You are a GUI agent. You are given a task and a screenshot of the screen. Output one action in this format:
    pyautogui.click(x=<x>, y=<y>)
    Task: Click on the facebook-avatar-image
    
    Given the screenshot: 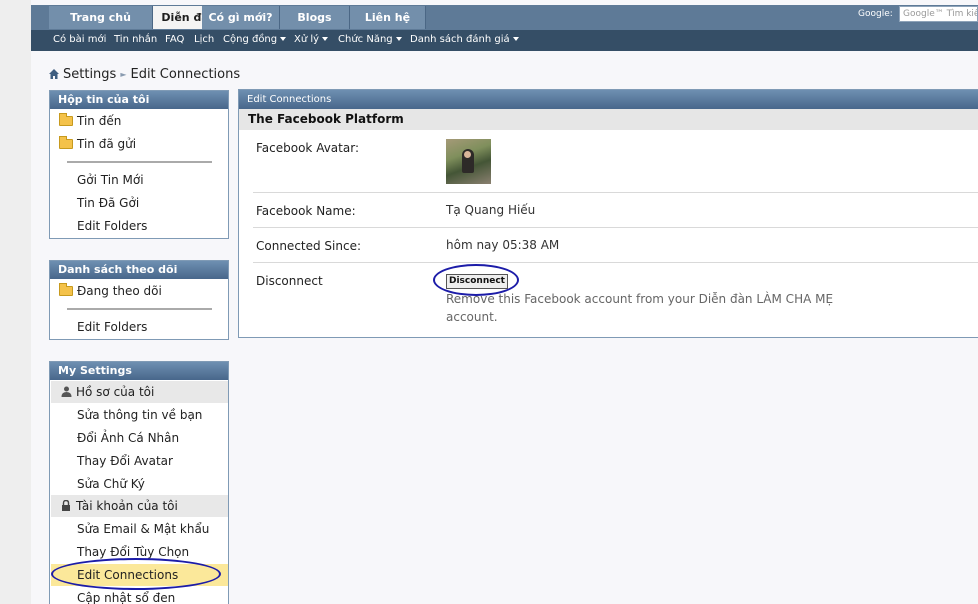 What is the action you would take?
    pyautogui.click(x=468, y=161)
    